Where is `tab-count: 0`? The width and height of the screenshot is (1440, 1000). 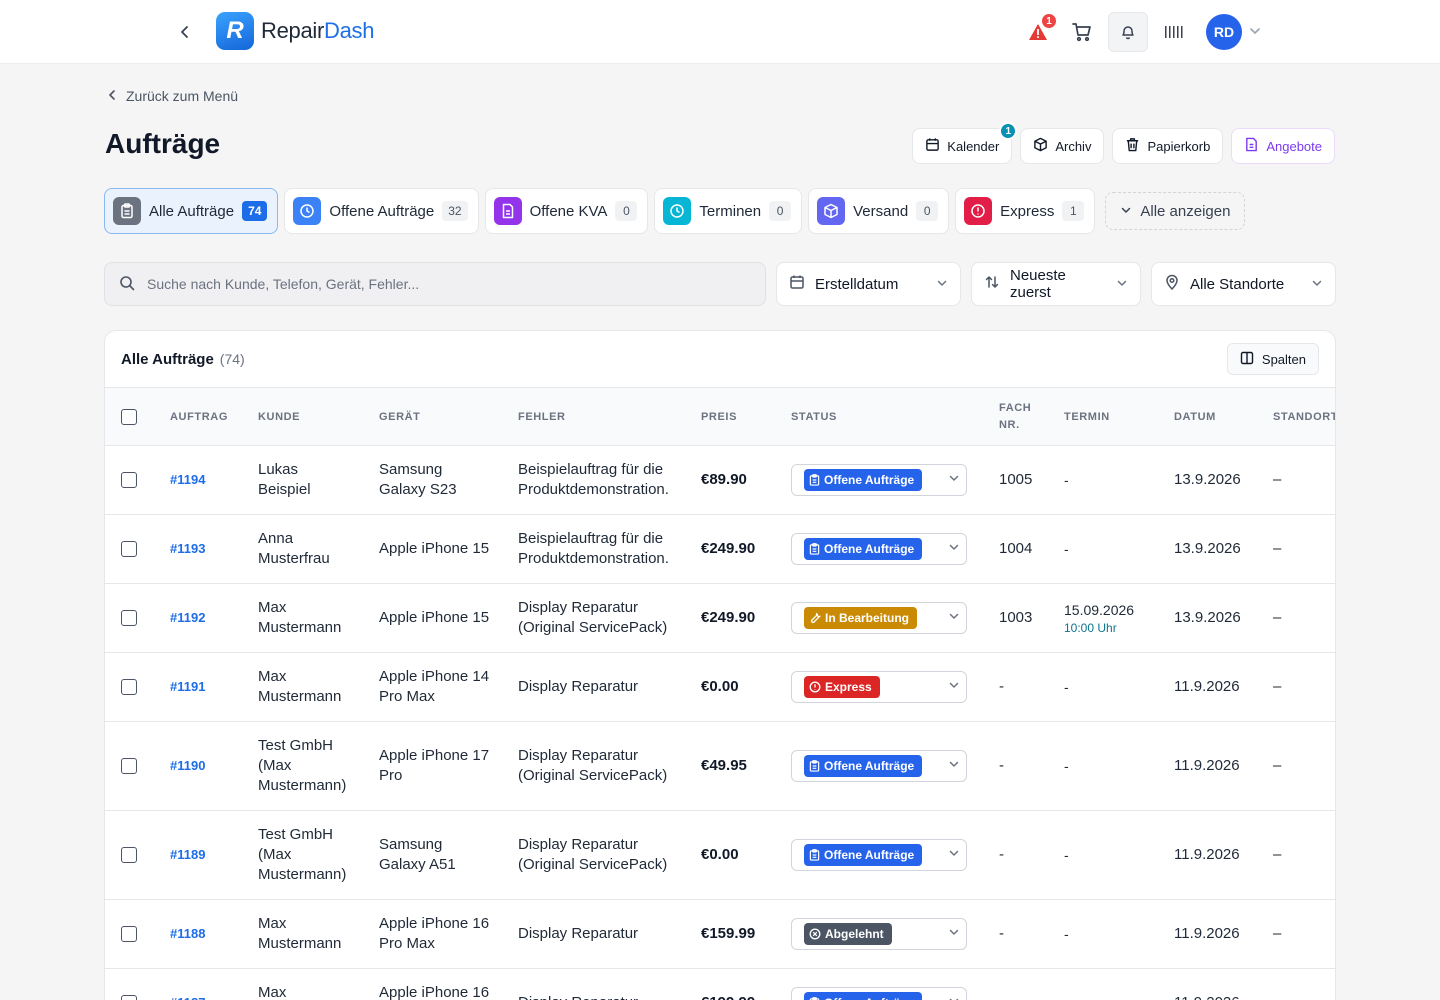 tab-count: 0 is located at coordinates (780, 211).